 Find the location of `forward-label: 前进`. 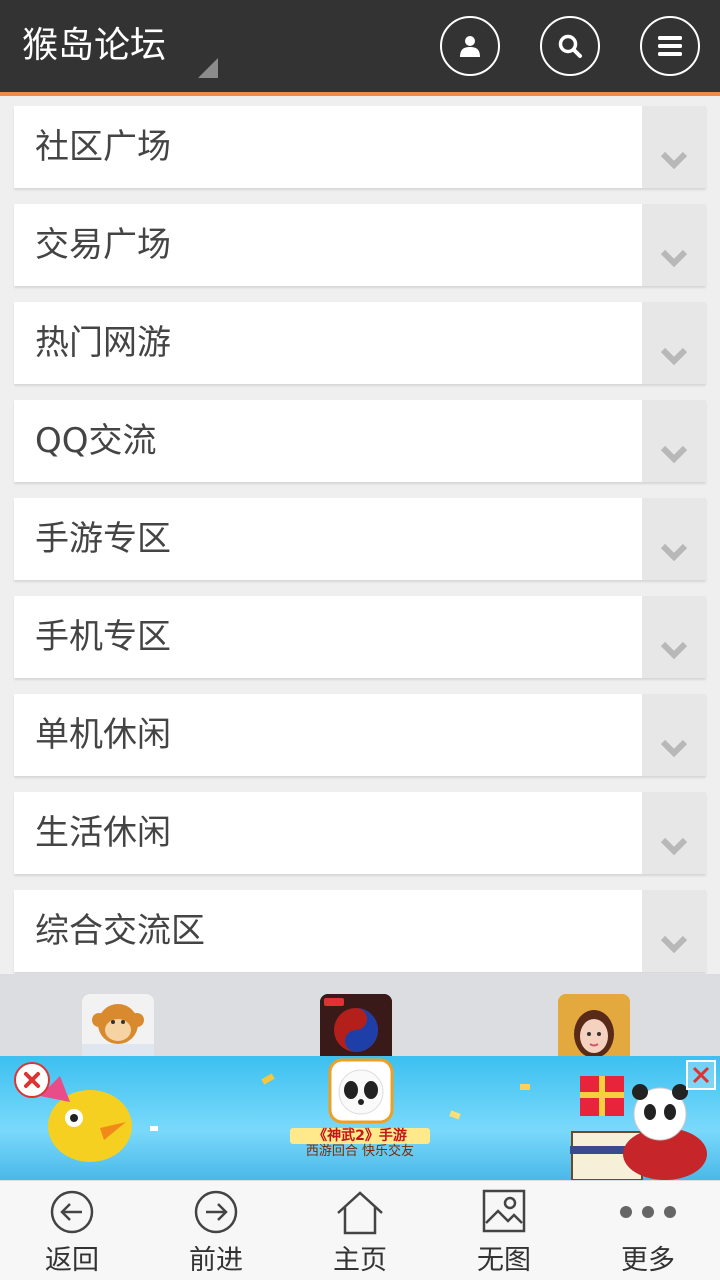

forward-label: 前进 is located at coordinates (216, 1260).